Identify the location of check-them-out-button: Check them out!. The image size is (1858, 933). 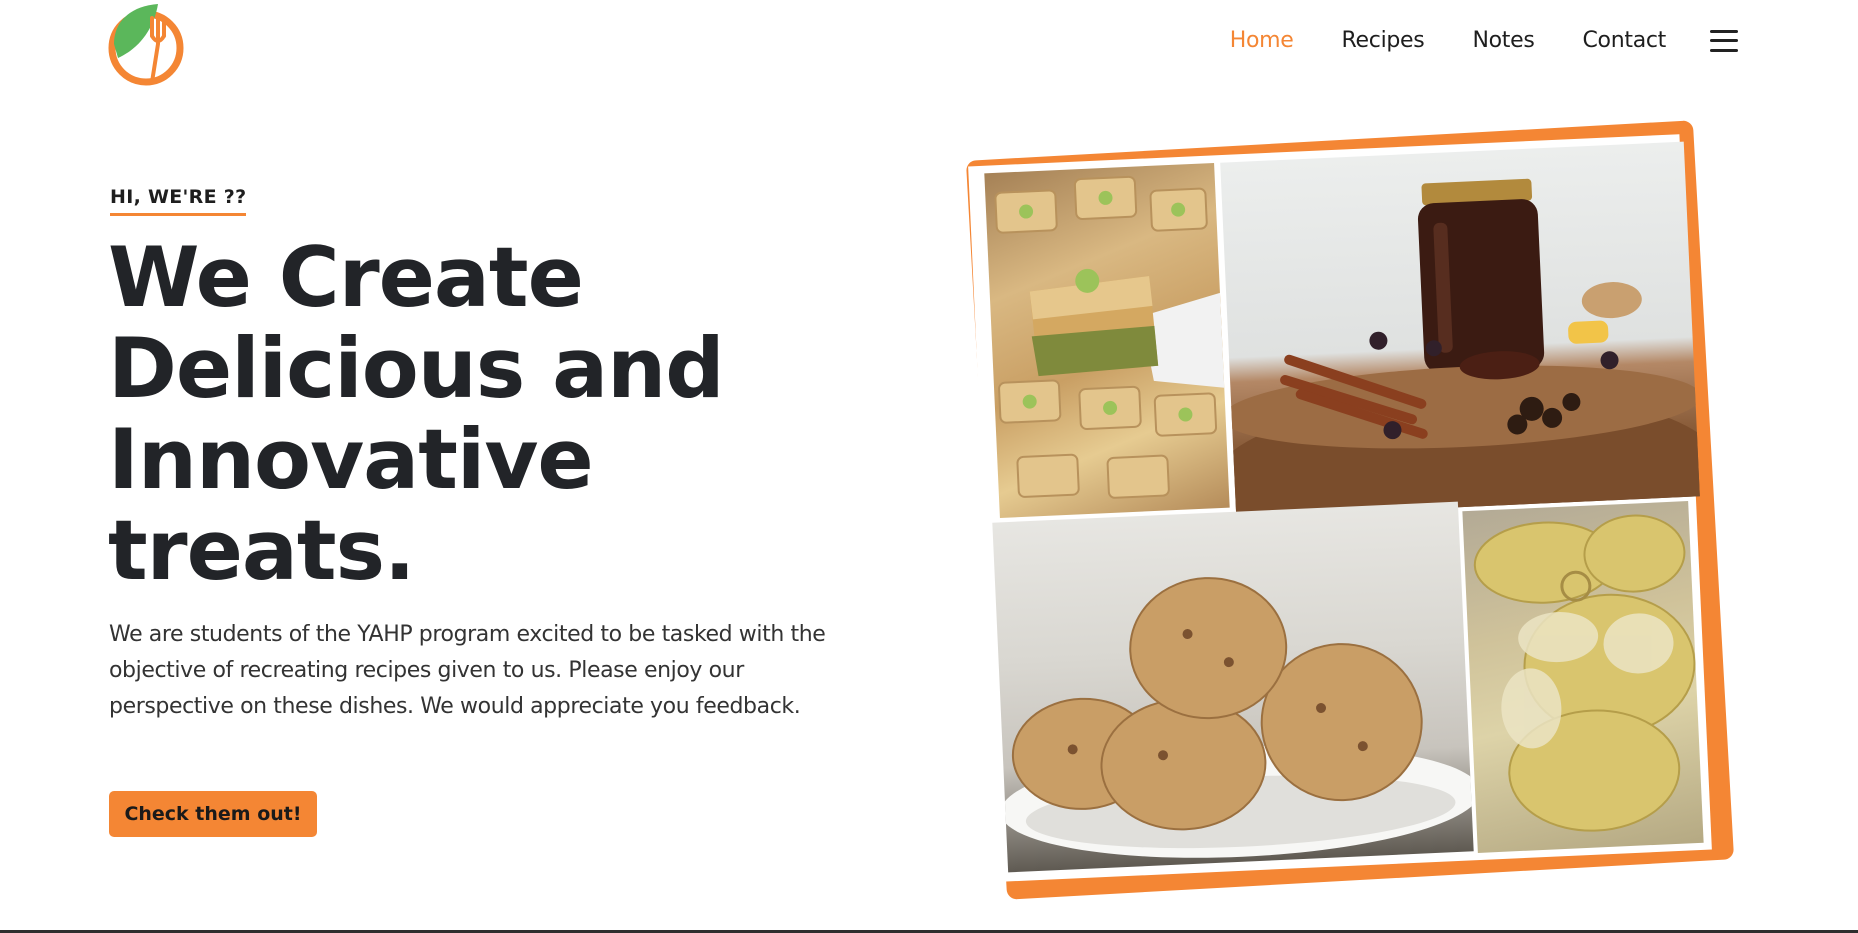
(213, 814).